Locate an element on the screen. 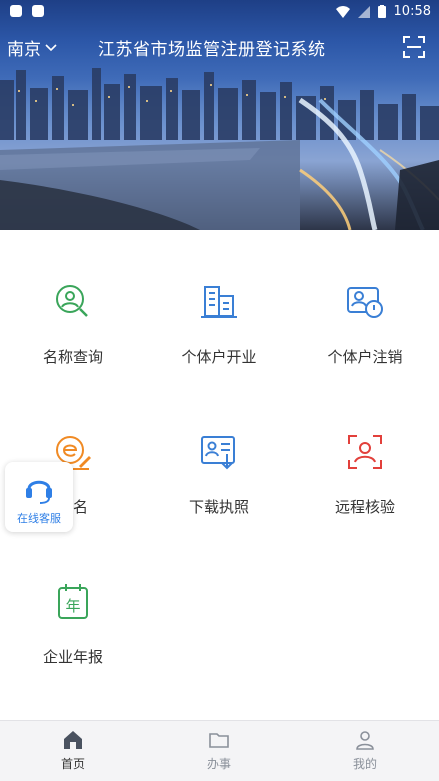 This screenshot has height=781, width=439. download-license-icon is located at coordinates (218, 453).